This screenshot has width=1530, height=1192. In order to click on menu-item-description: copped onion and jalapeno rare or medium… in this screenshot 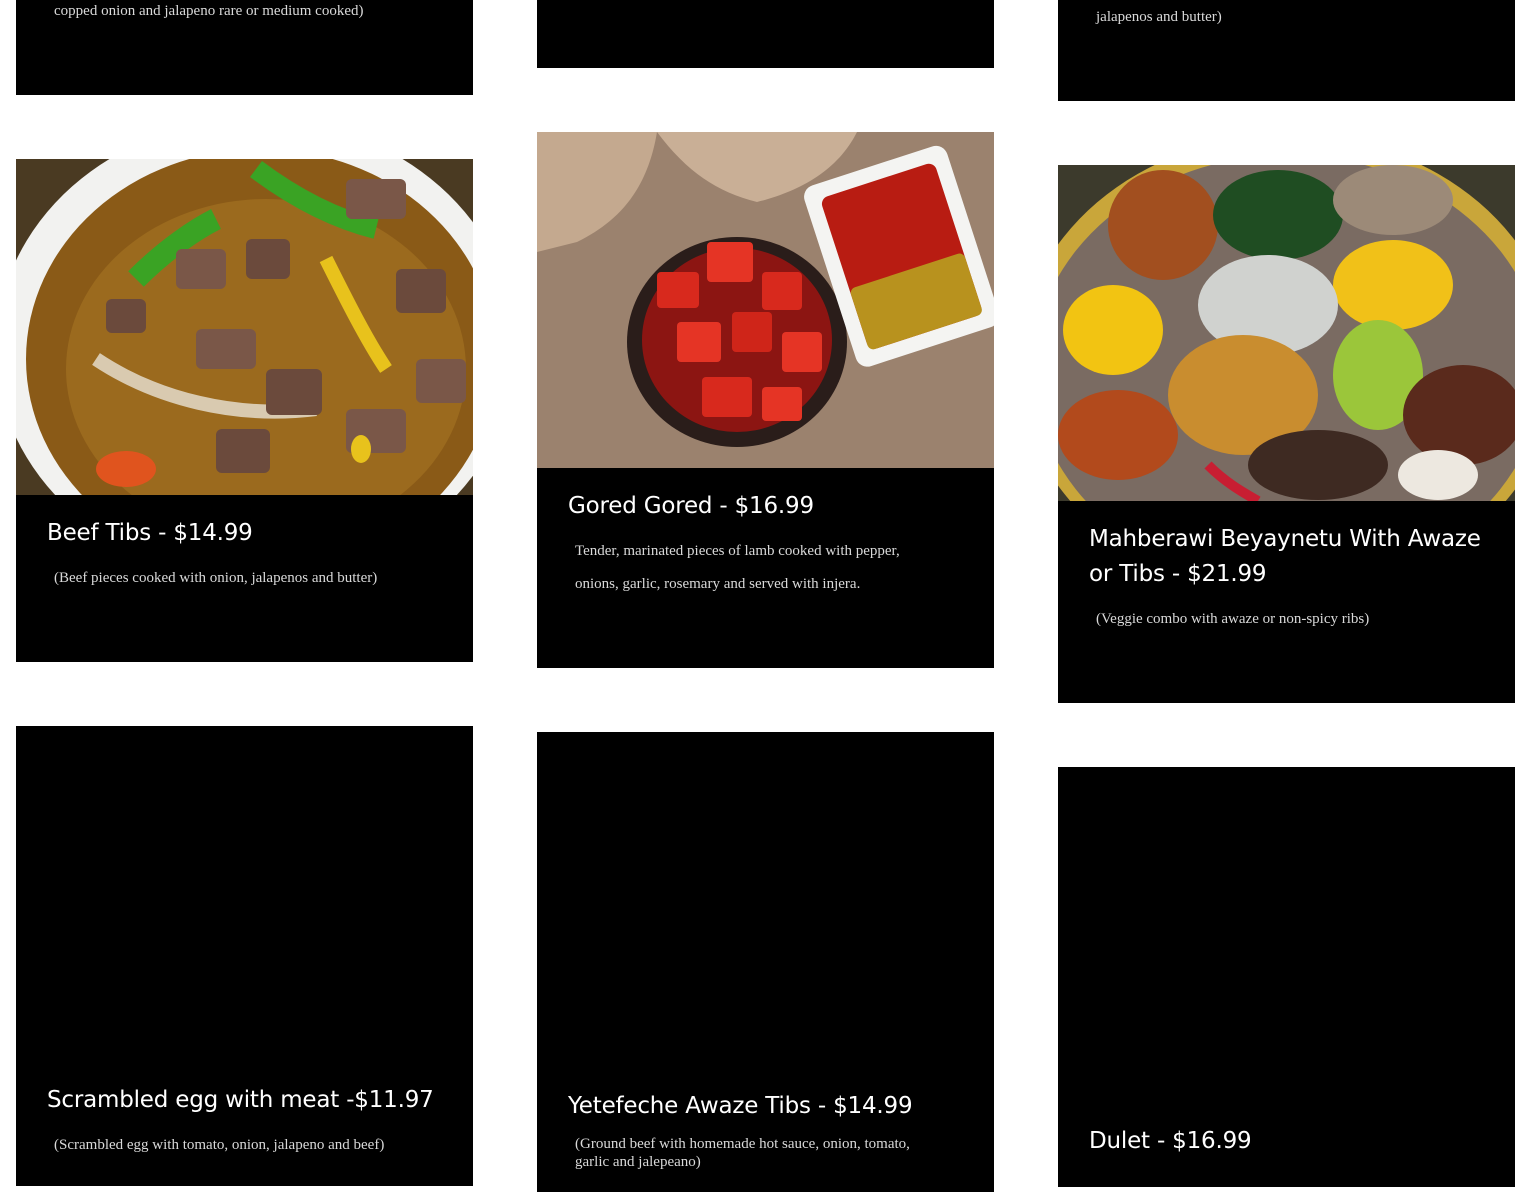, I will do `click(209, 11)`.